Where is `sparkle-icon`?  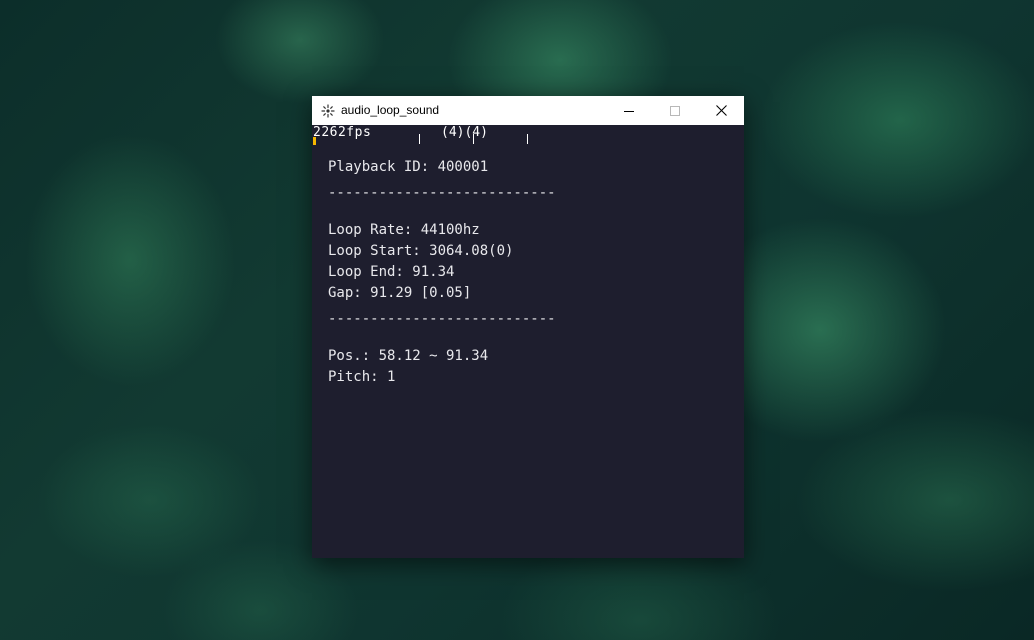
sparkle-icon is located at coordinates (328, 111).